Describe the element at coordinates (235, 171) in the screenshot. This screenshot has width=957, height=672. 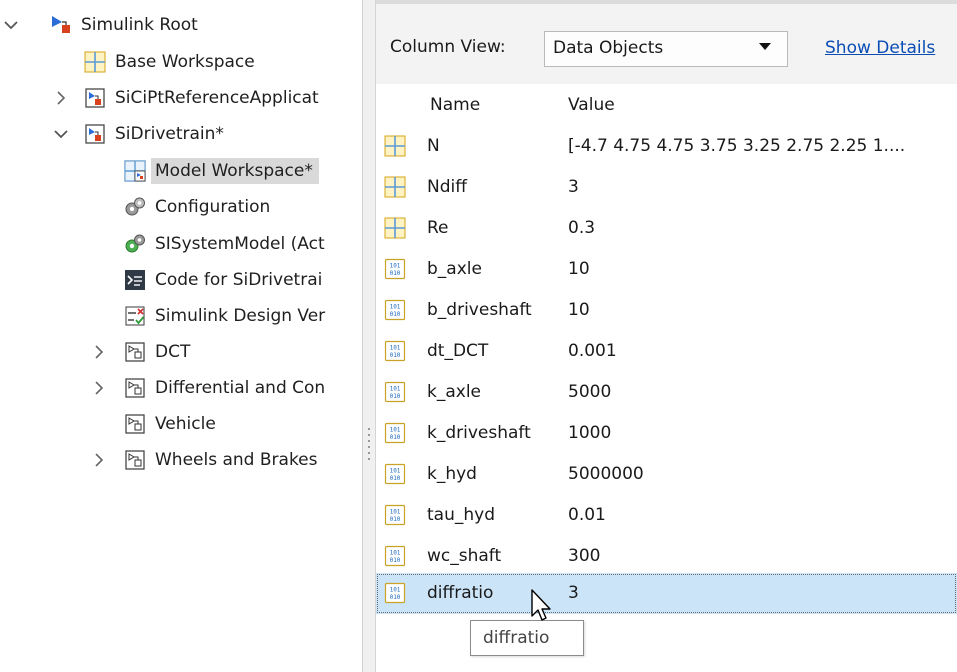
I see `tree-node-label: Model Workspace*` at that location.